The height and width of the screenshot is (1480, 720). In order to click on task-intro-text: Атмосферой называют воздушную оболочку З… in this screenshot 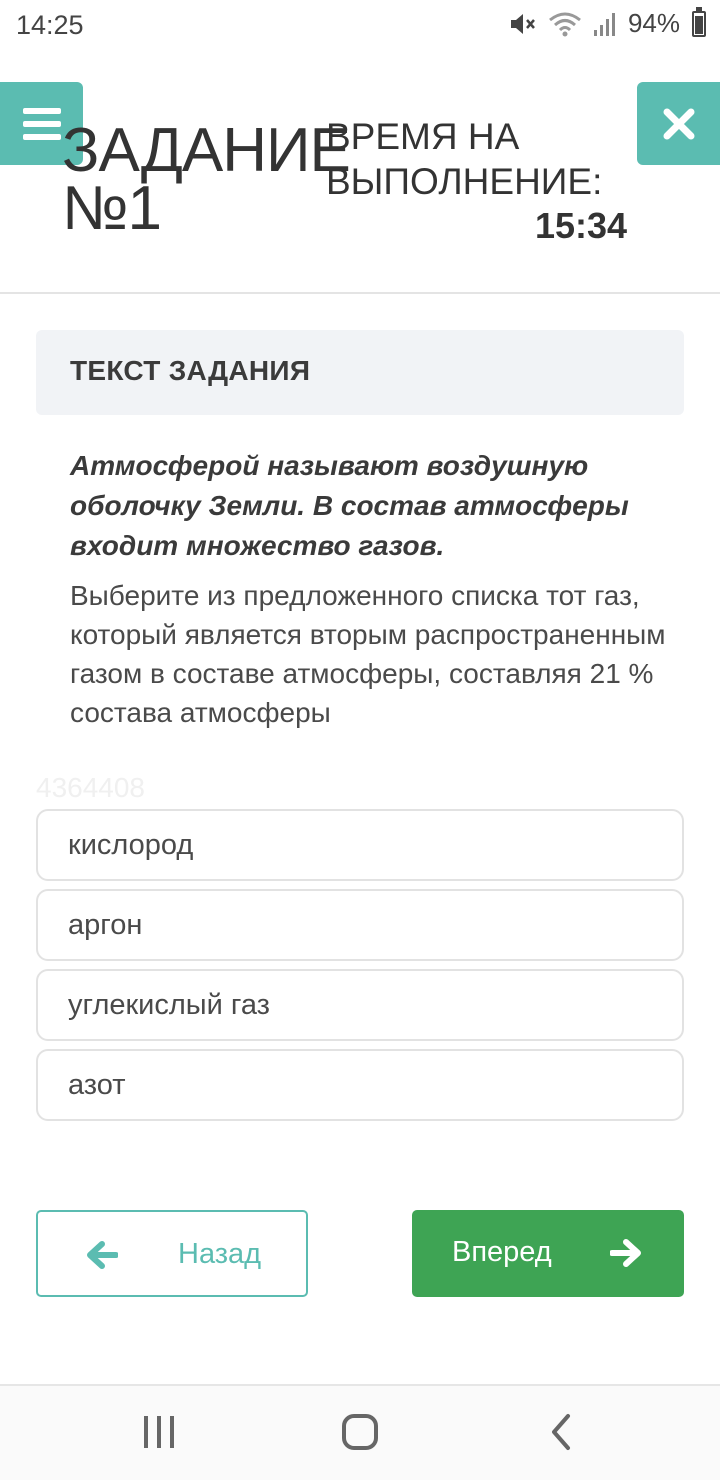, I will do `click(349, 505)`.